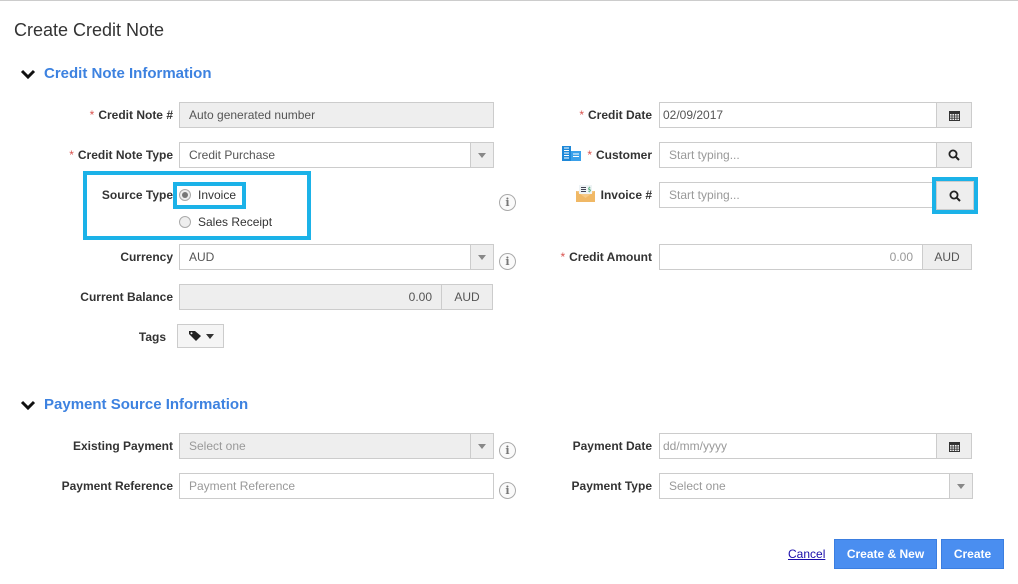 This screenshot has width=1018, height=584. I want to click on source-type-invoice-radio: Invoice, so click(207, 195).